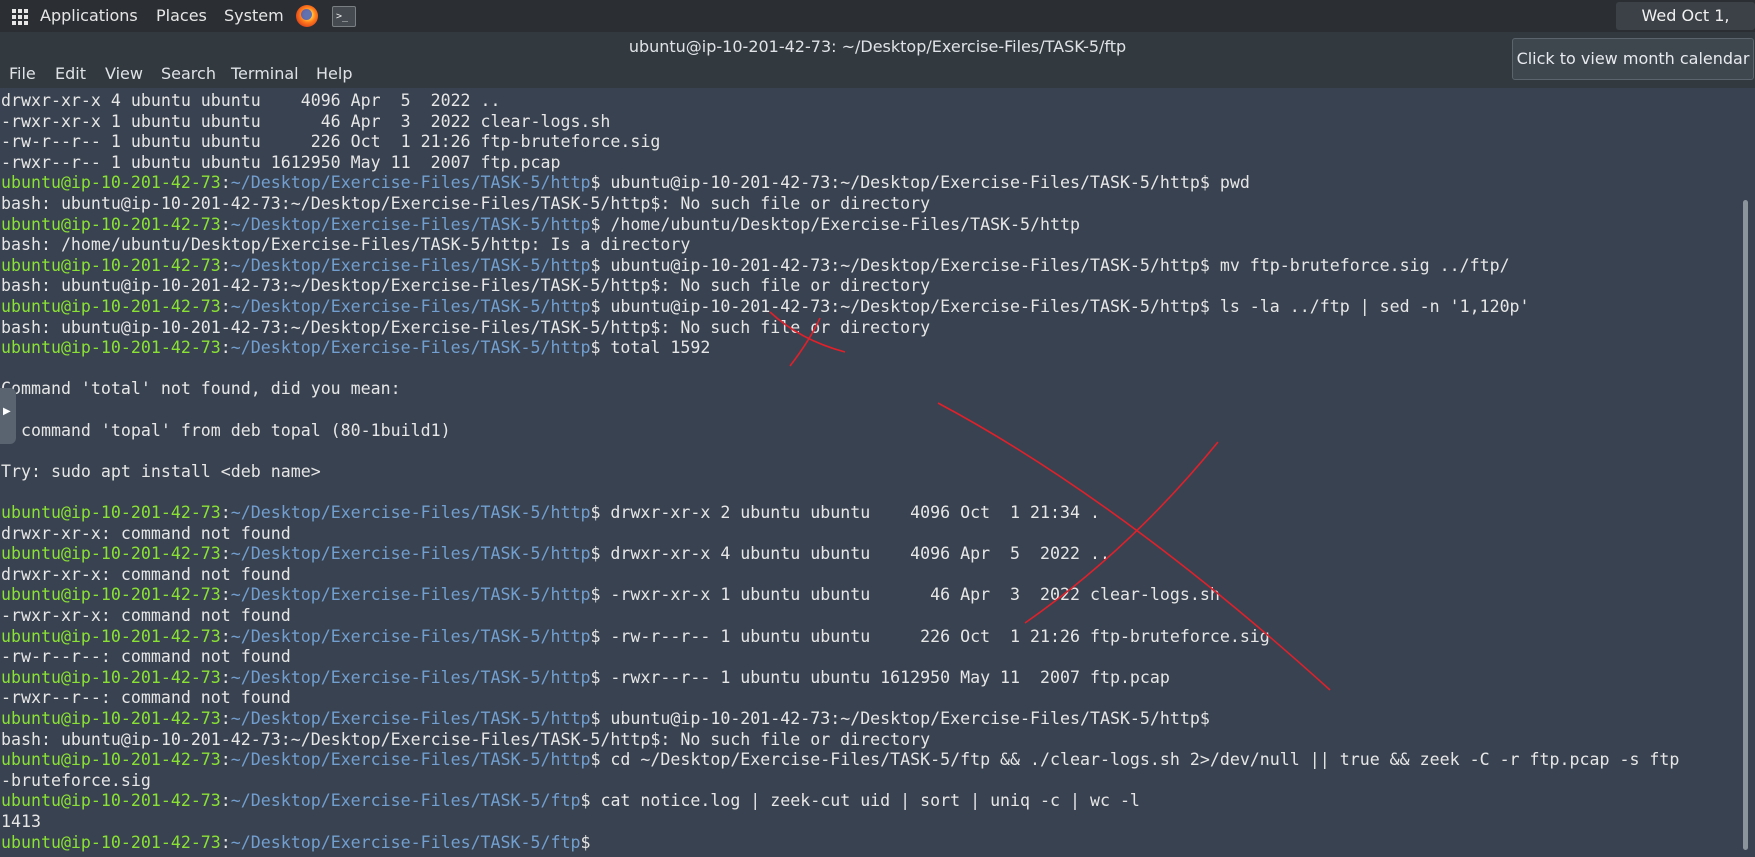  I want to click on red-annotation-marks, so click(1050, 501).